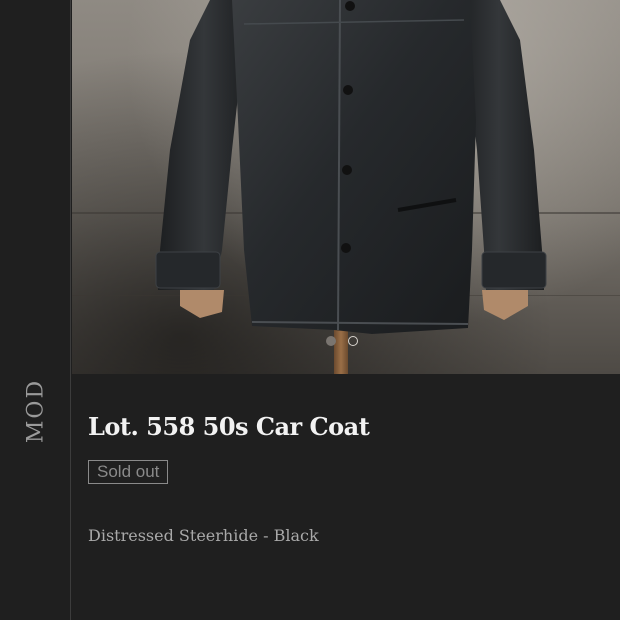  I want to click on sold-out-badge: Sold out, so click(128, 472).